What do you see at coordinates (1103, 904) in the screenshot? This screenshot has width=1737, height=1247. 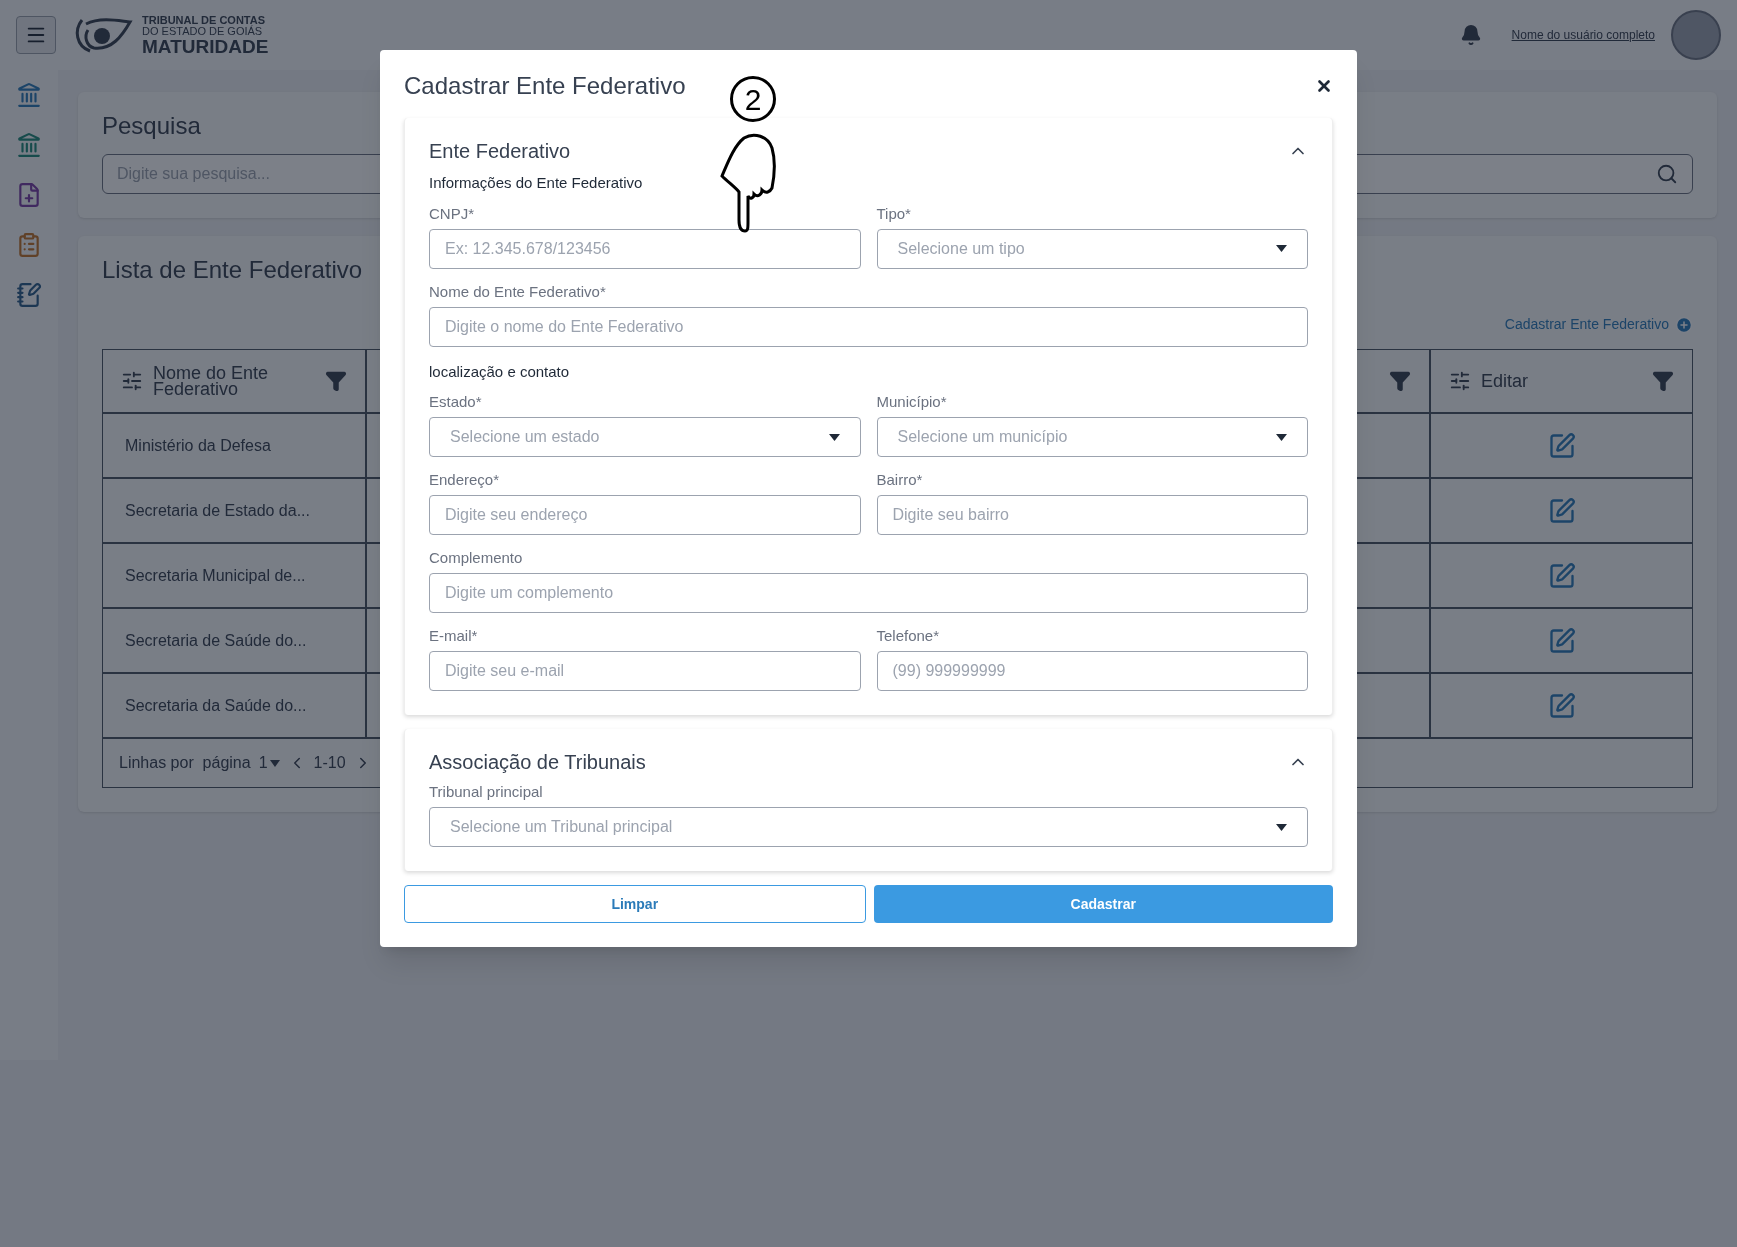 I see `submit-button: Cadastrar` at bounding box center [1103, 904].